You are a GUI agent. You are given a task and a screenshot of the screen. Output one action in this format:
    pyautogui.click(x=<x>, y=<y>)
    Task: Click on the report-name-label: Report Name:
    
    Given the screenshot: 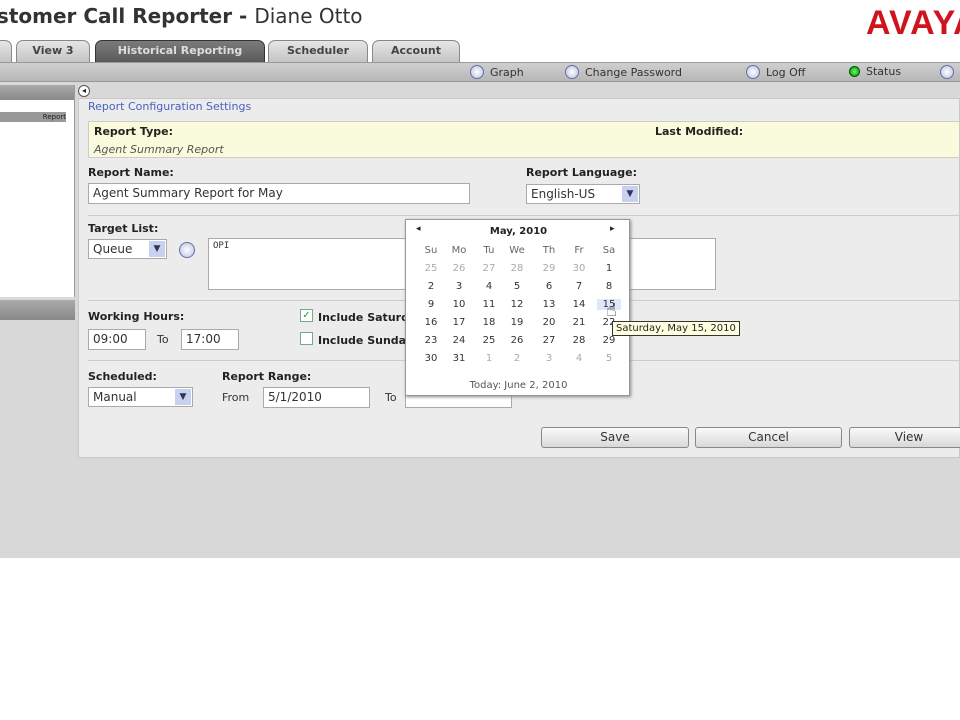 What is the action you would take?
    pyautogui.click(x=131, y=172)
    